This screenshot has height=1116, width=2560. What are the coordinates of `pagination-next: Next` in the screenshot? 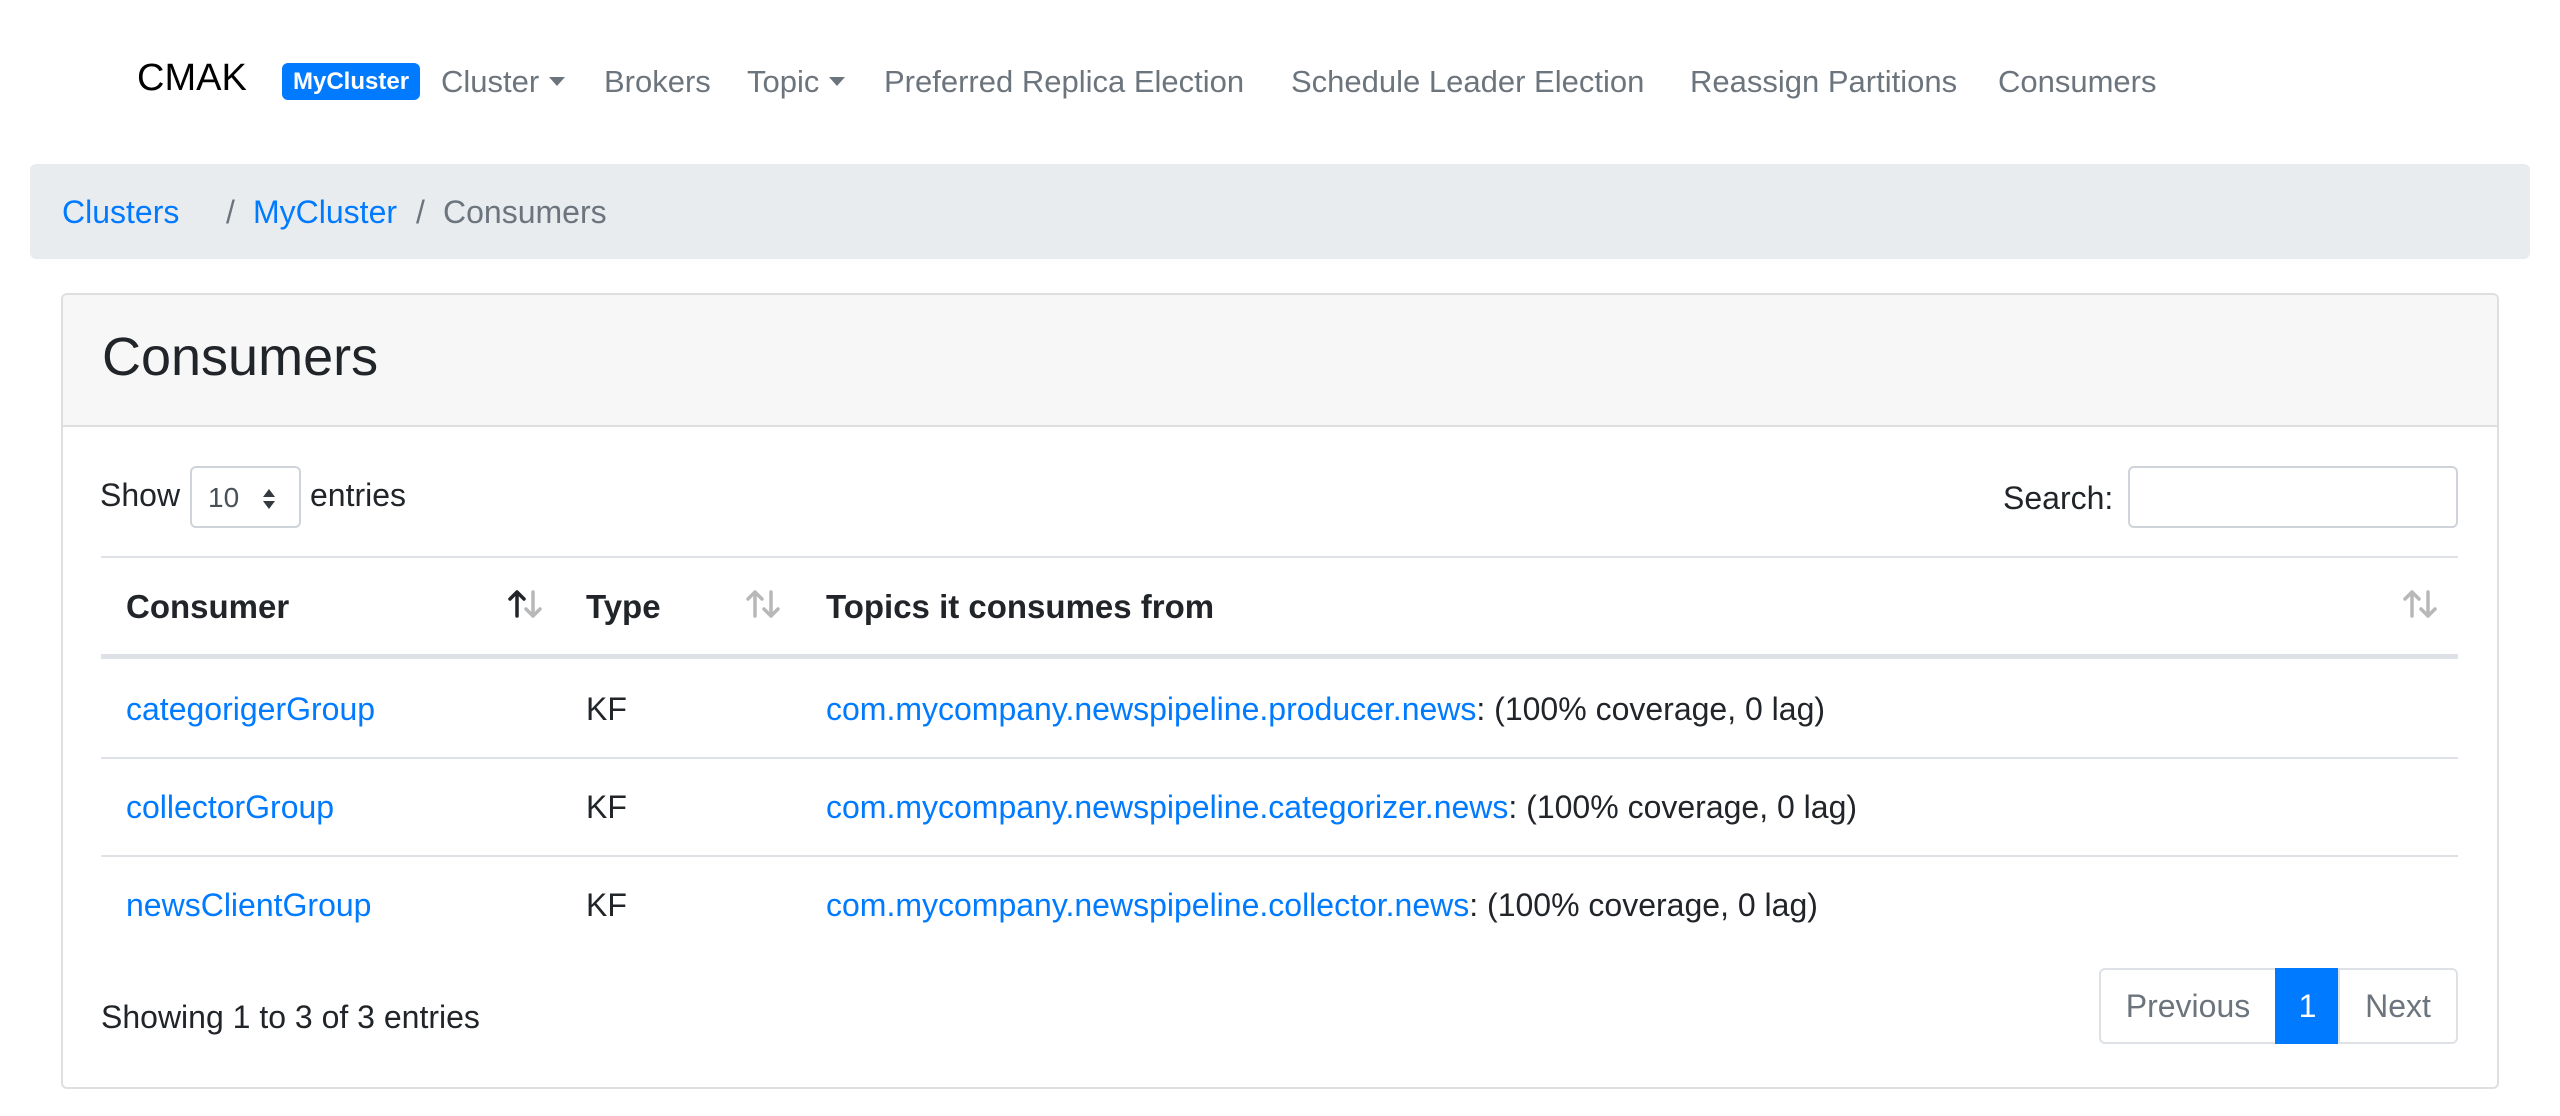 It's located at (2398, 1006).